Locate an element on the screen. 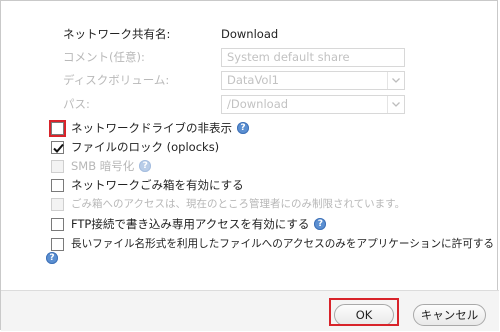 The height and width of the screenshot is (332, 500). oplocks-checkbox is located at coordinates (57, 147).